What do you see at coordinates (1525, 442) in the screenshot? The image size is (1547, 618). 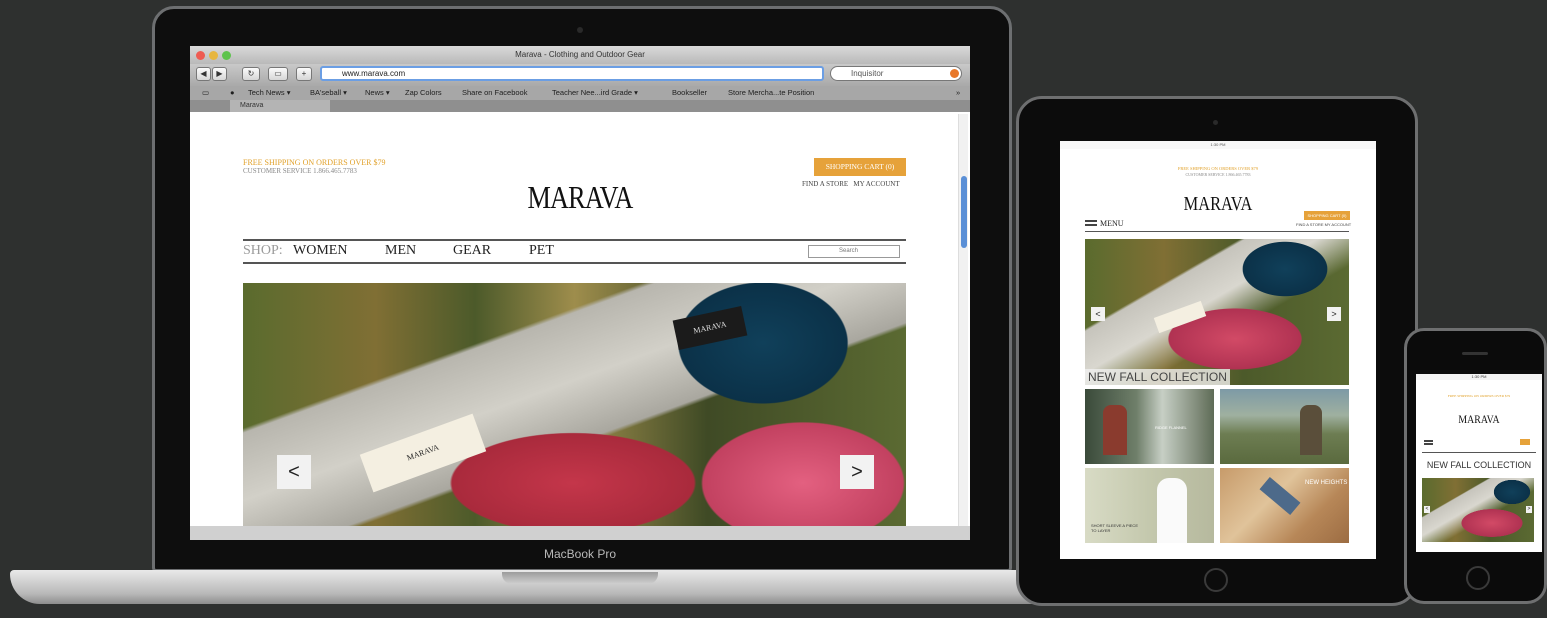 I see `phone-cart-icon` at bounding box center [1525, 442].